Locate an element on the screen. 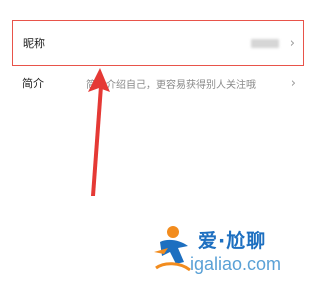 The width and height of the screenshot is (320, 292). watermark: 爱·尬聊 igaliao.com is located at coordinates (225, 251).